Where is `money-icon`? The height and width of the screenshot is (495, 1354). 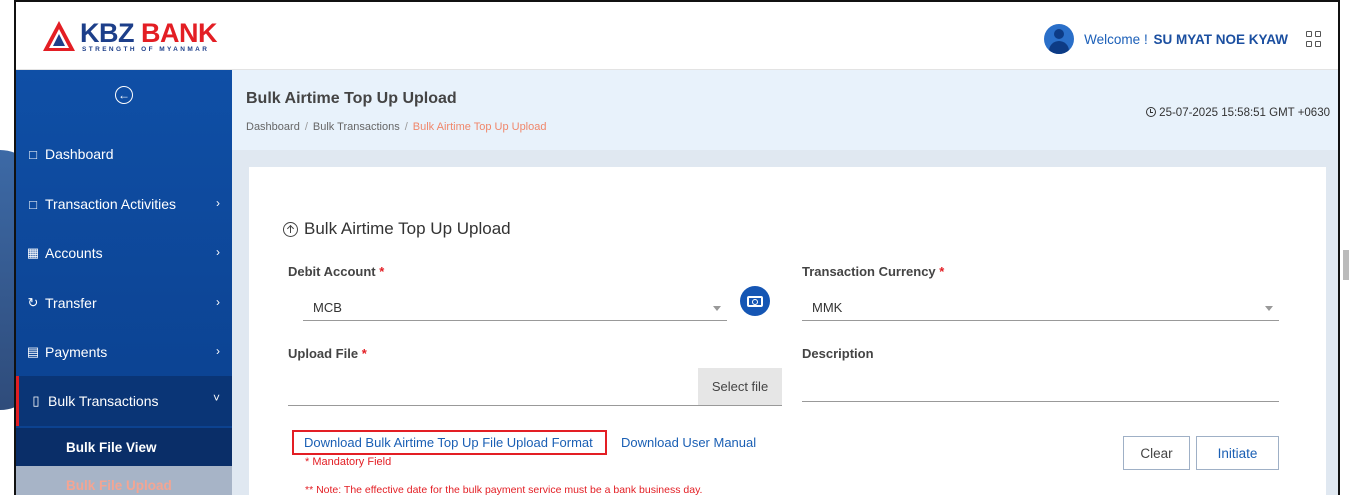
money-icon is located at coordinates (755, 301).